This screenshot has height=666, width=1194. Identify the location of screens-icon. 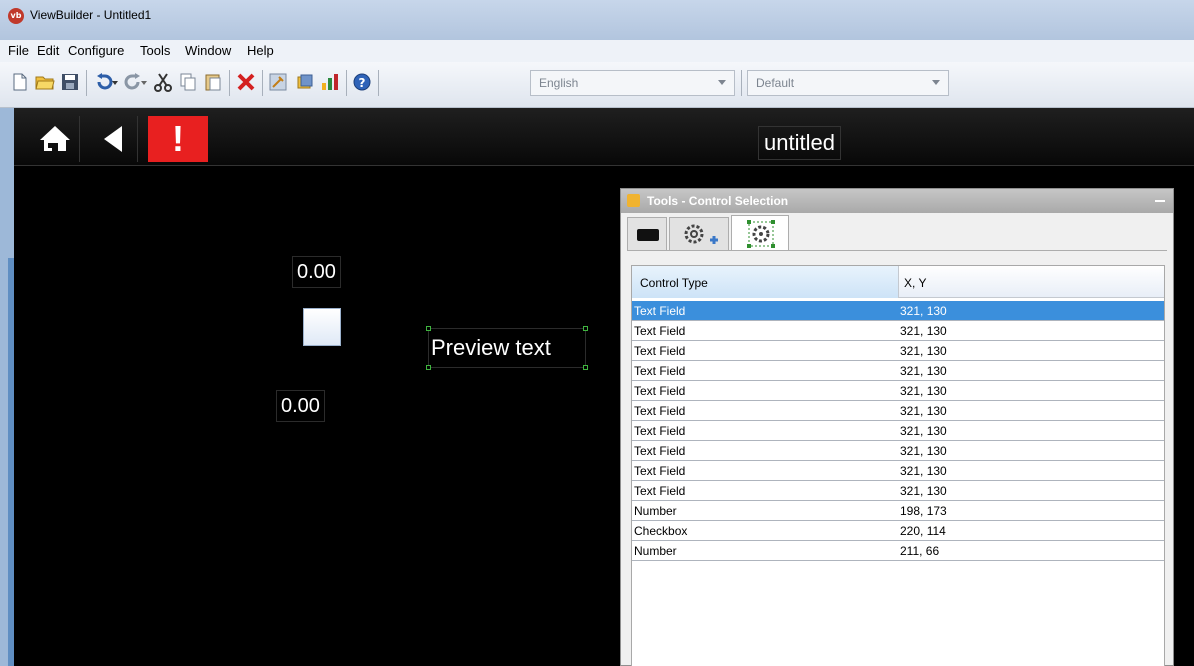
(305, 82).